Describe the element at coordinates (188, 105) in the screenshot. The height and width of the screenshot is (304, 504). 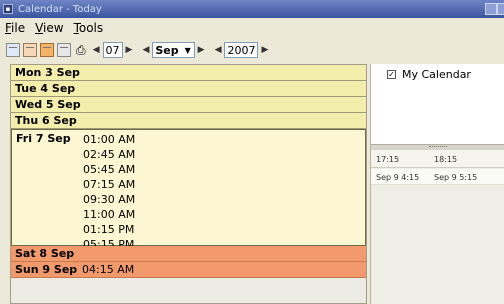
I see `day-row-wed: Wed 5 Sep` at that location.